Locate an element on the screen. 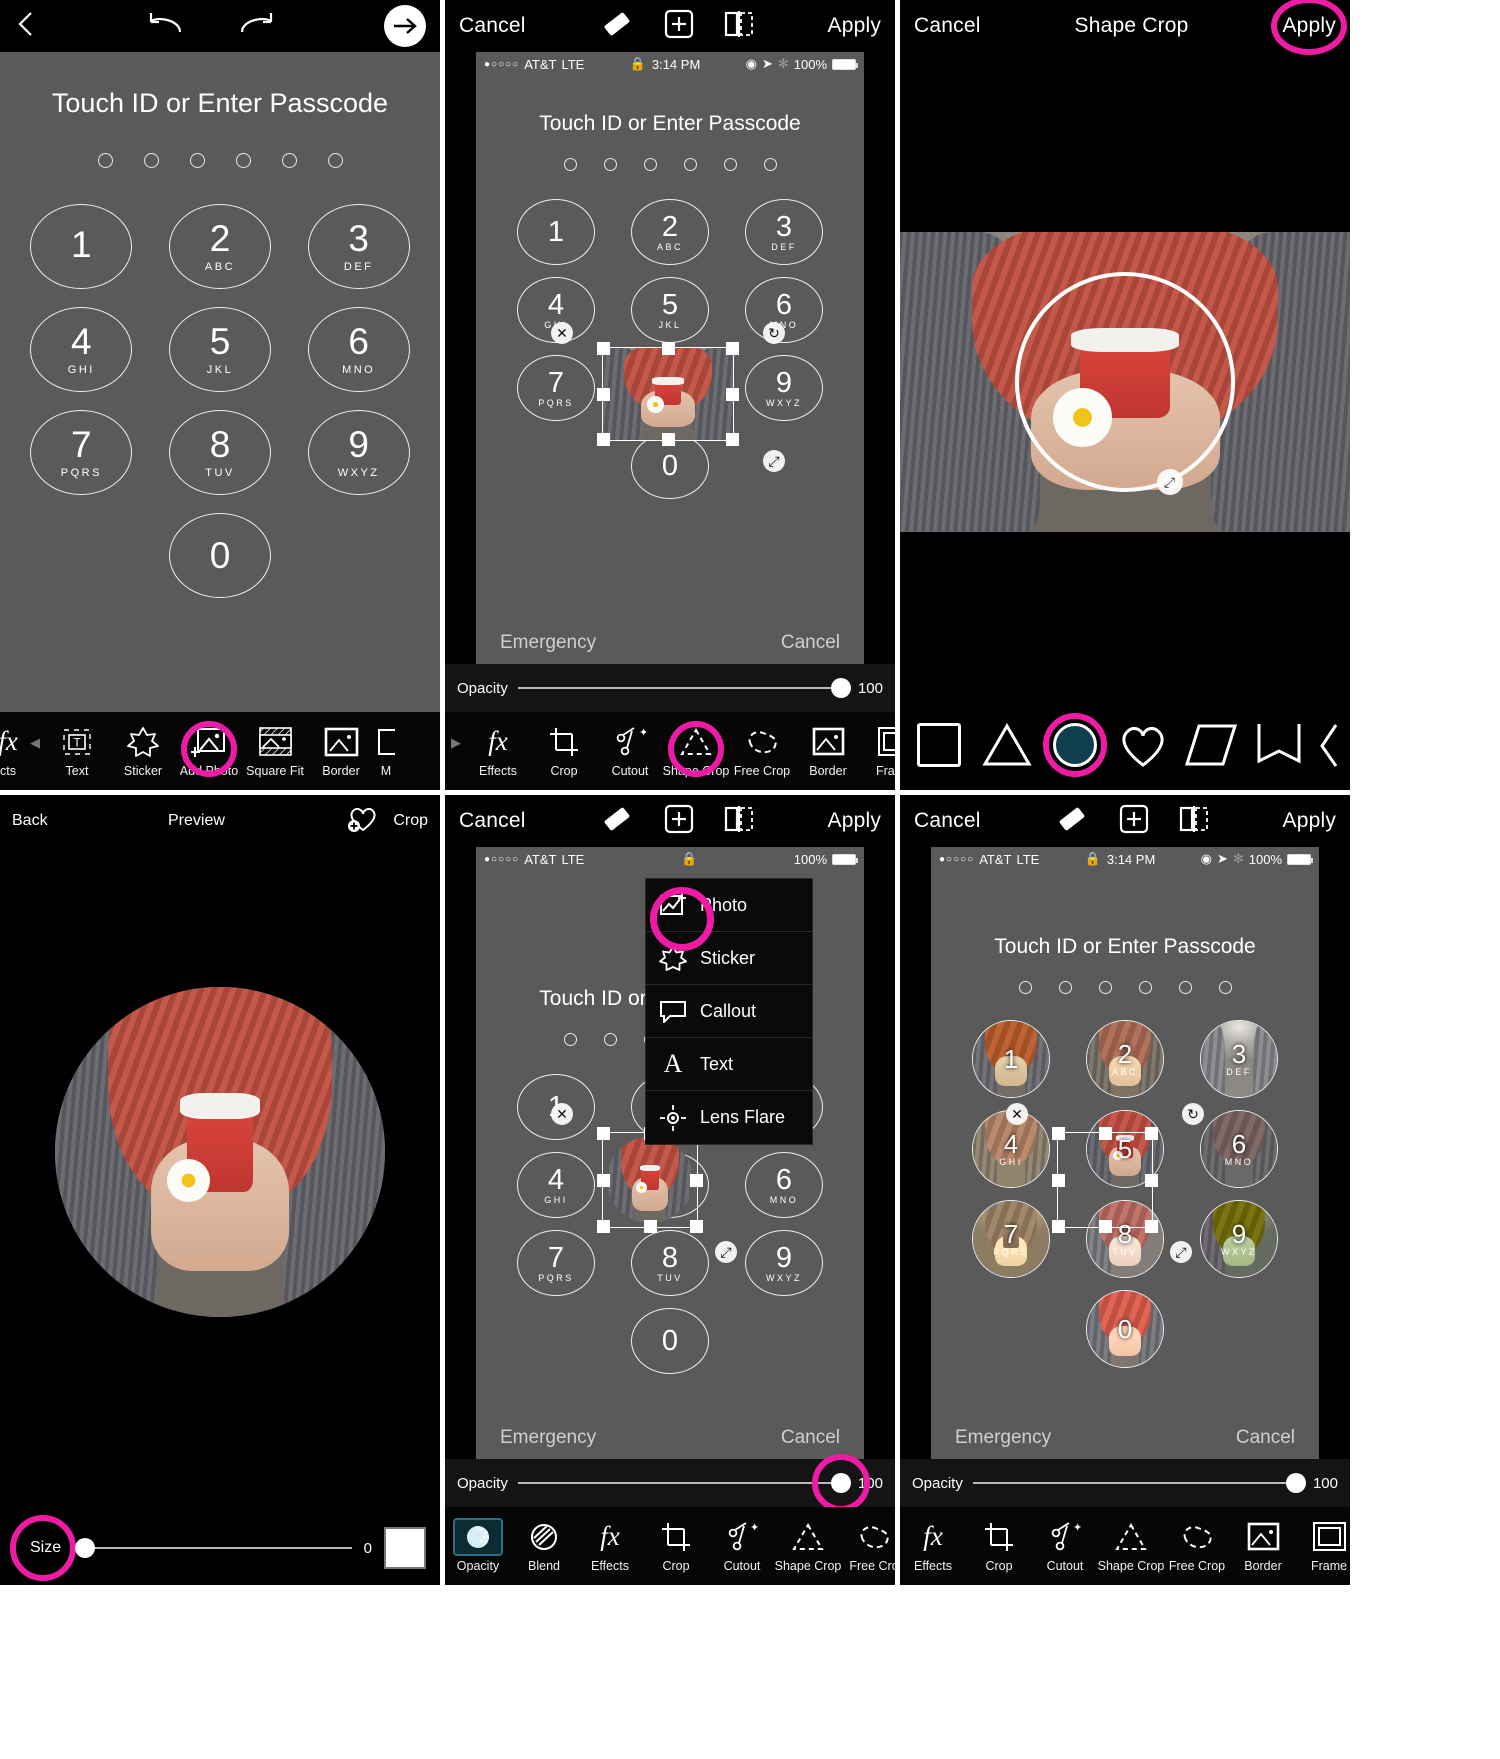  back-button: Back is located at coordinates (30, 821).